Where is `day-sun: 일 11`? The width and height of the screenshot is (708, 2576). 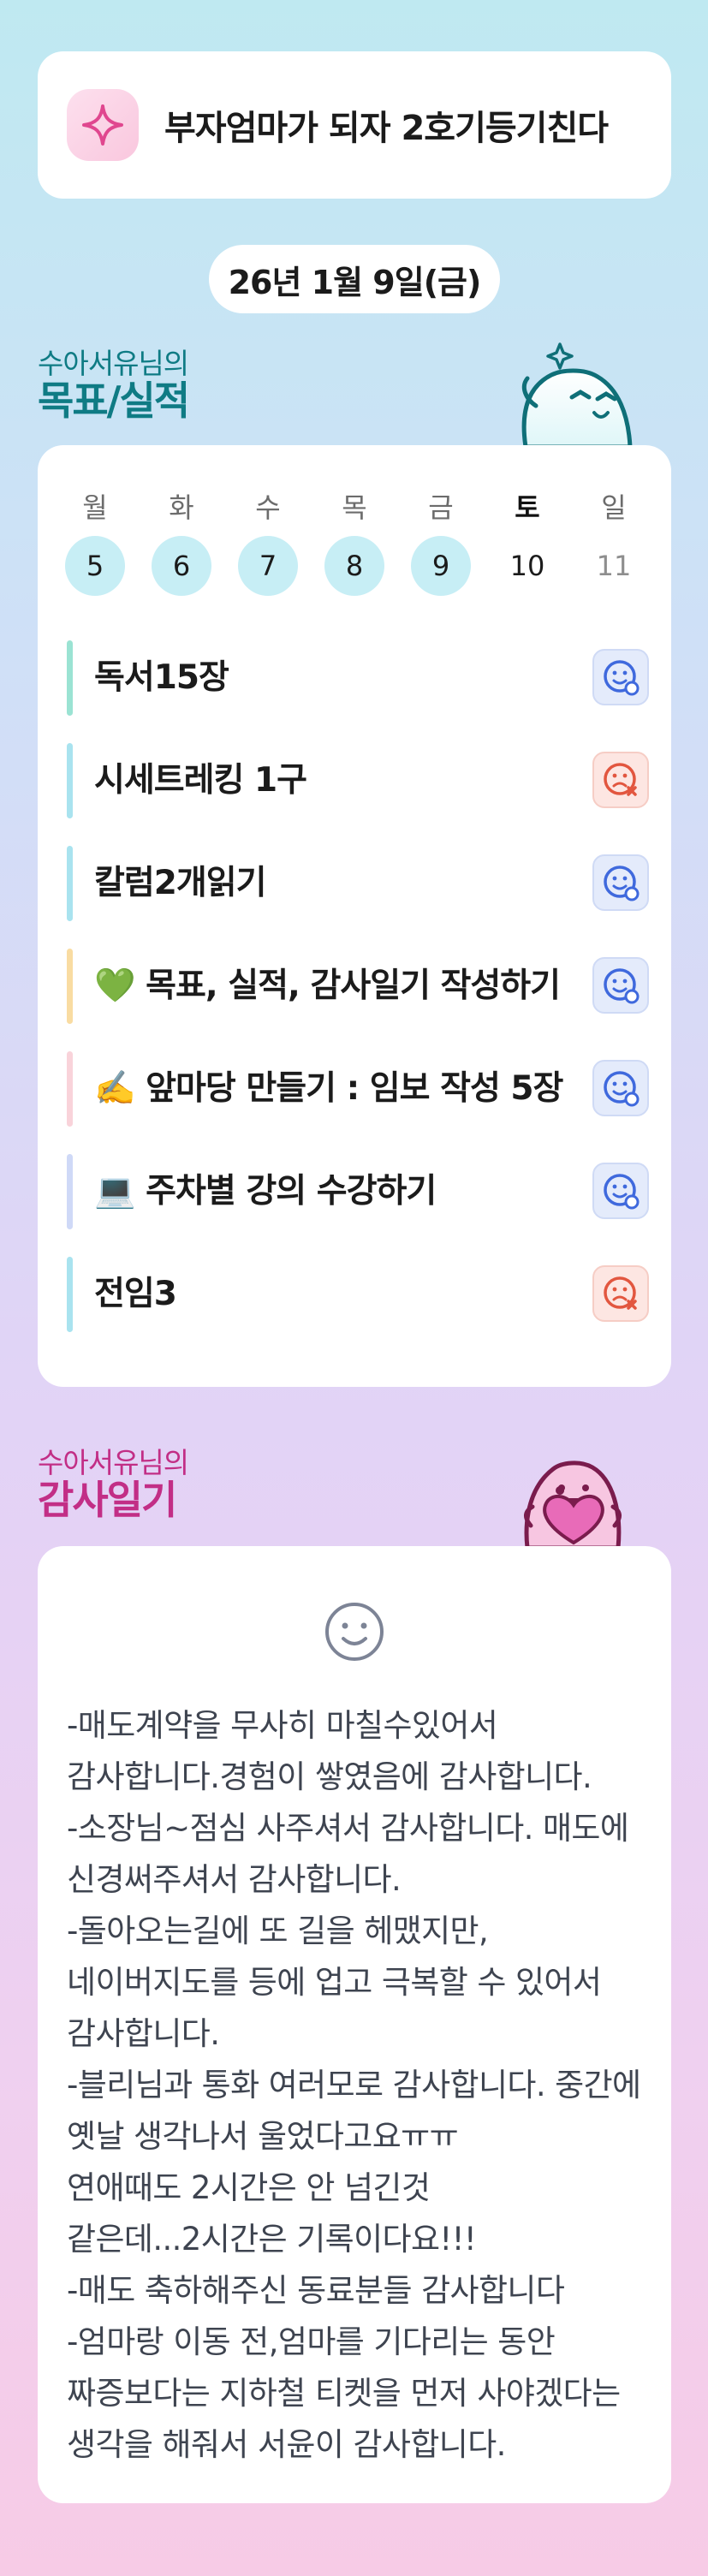 day-sun: 일 11 is located at coordinates (614, 541).